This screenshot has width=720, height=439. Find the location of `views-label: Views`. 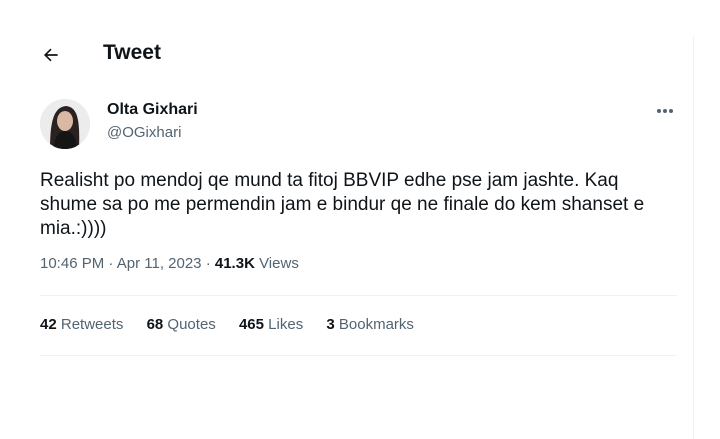

views-label: Views is located at coordinates (279, 263).